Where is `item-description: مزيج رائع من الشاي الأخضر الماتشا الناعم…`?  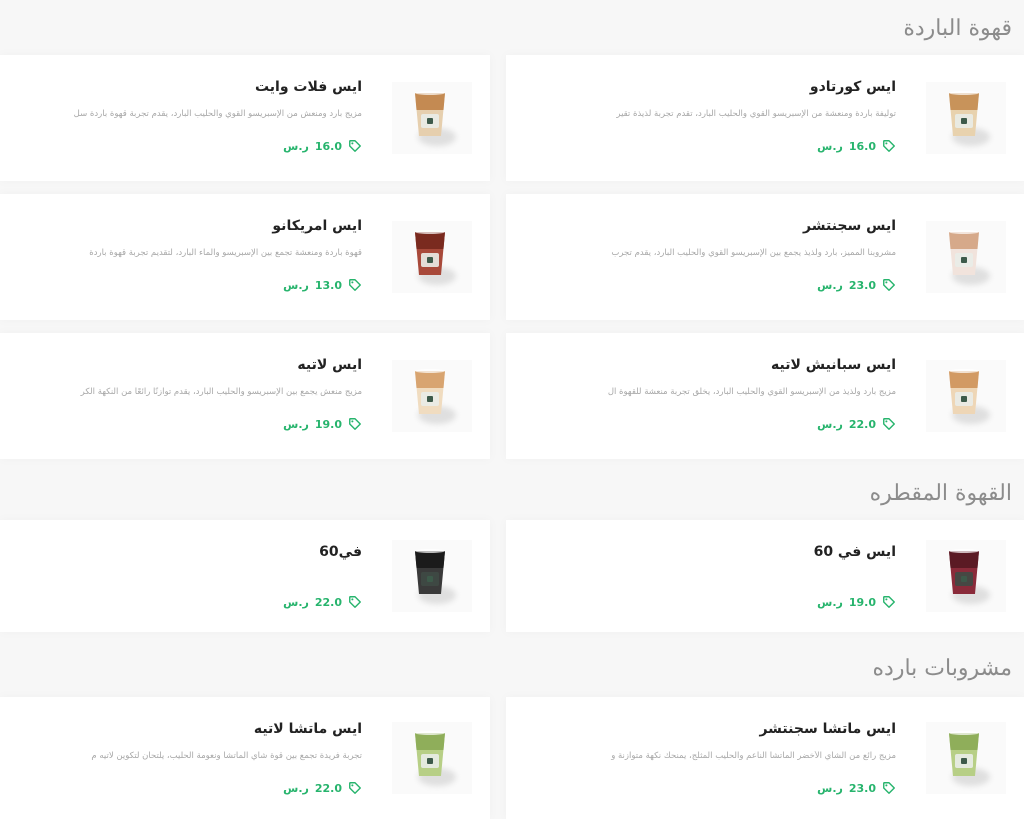 item-description: مزيج رائع من الشاي الأخضر الماتشا الناعم… is located at coordinates (753, 756).